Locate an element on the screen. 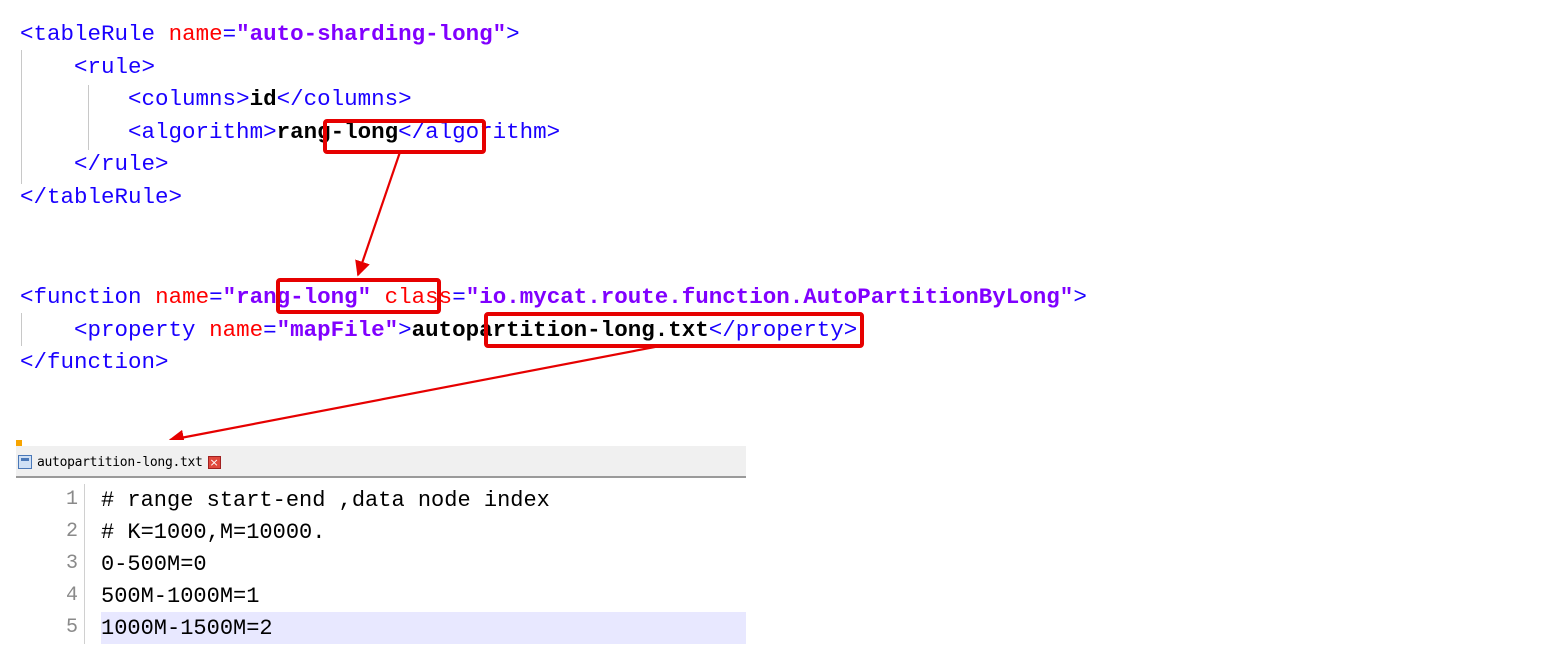 This screenshot has height=654, width=1564. editor-line-current: 5 1000M-1500M=2 is located at coordinates (381, 628).